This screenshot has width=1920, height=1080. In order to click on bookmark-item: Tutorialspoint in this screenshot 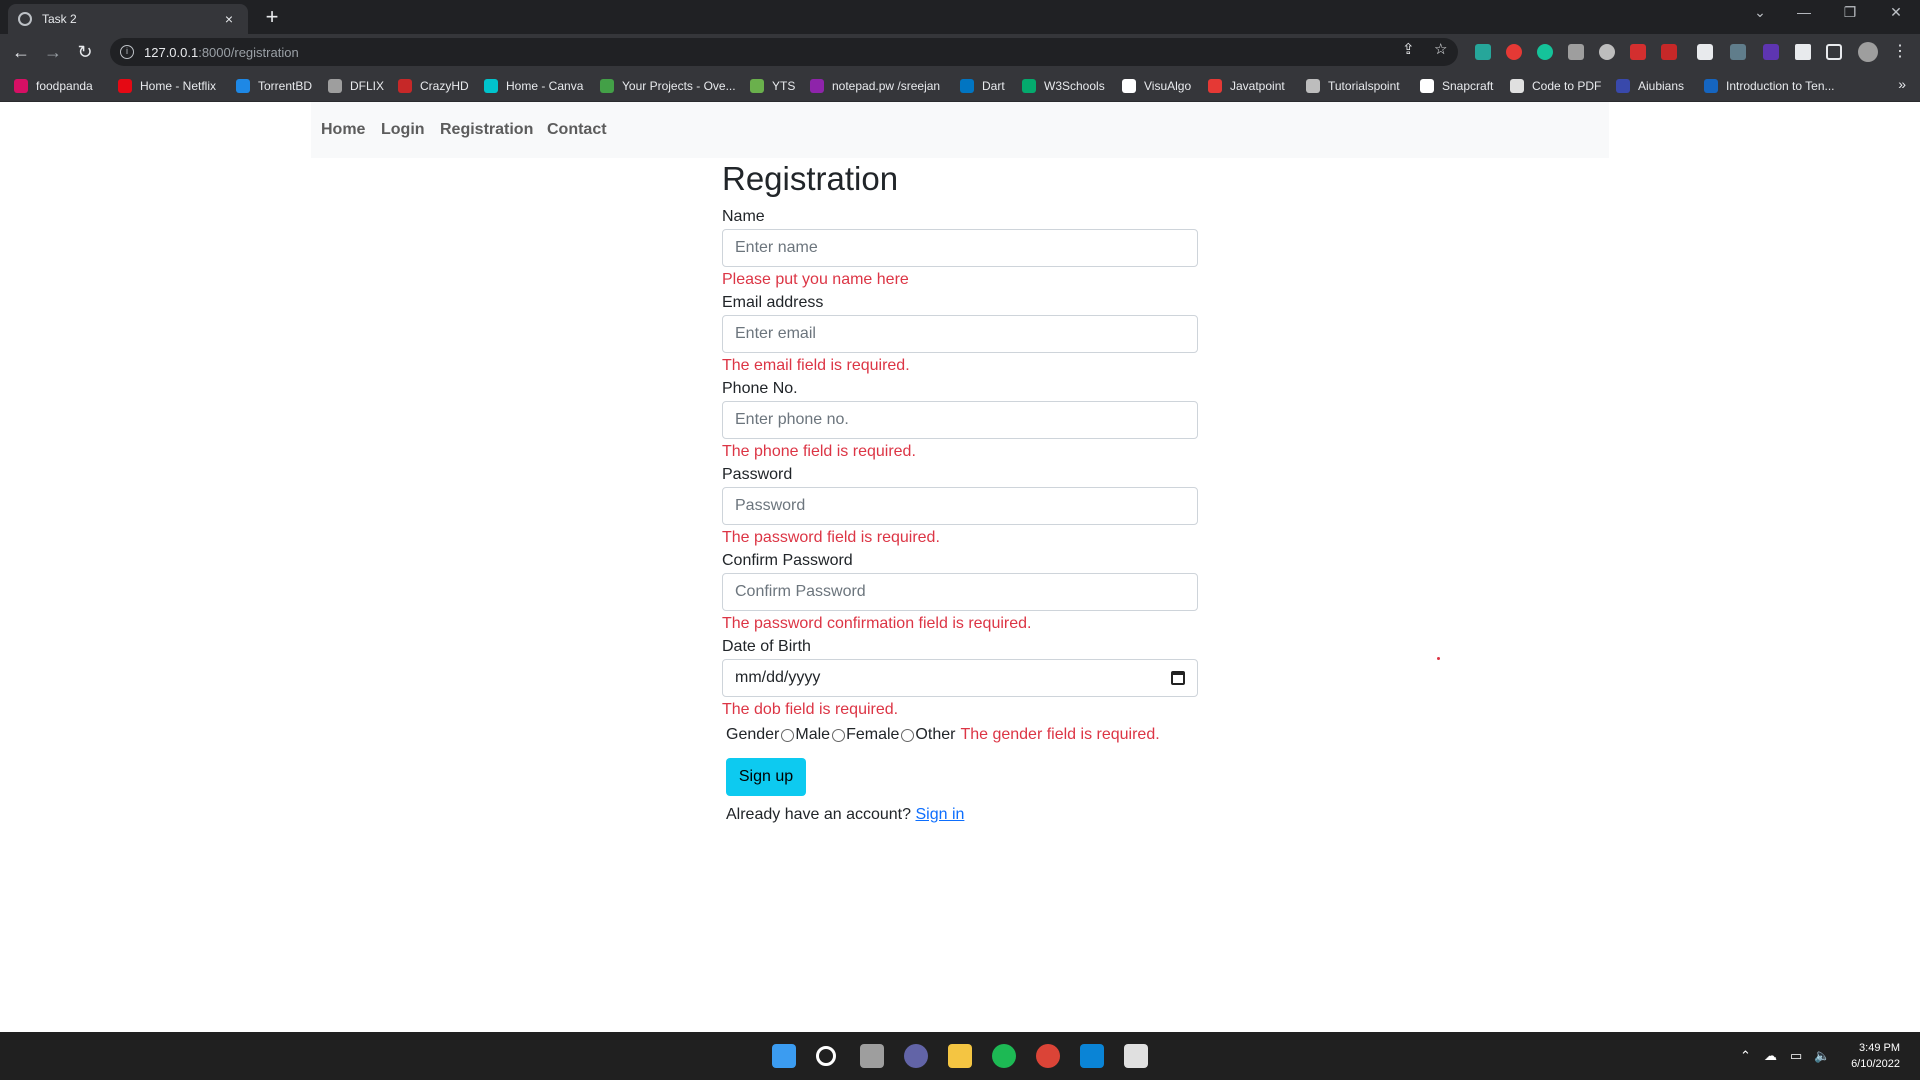, I will do `click(1353, 86)`.